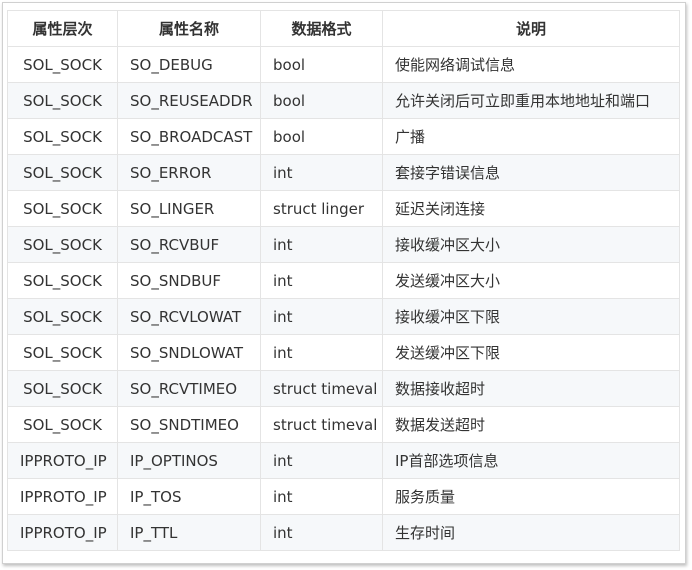 This screenshot has width=692, height=570. What do you see at coordinates (531, 424) in the screenshot?
I see `cell-description: 数据发送超时` at bounding box center [531, 424].